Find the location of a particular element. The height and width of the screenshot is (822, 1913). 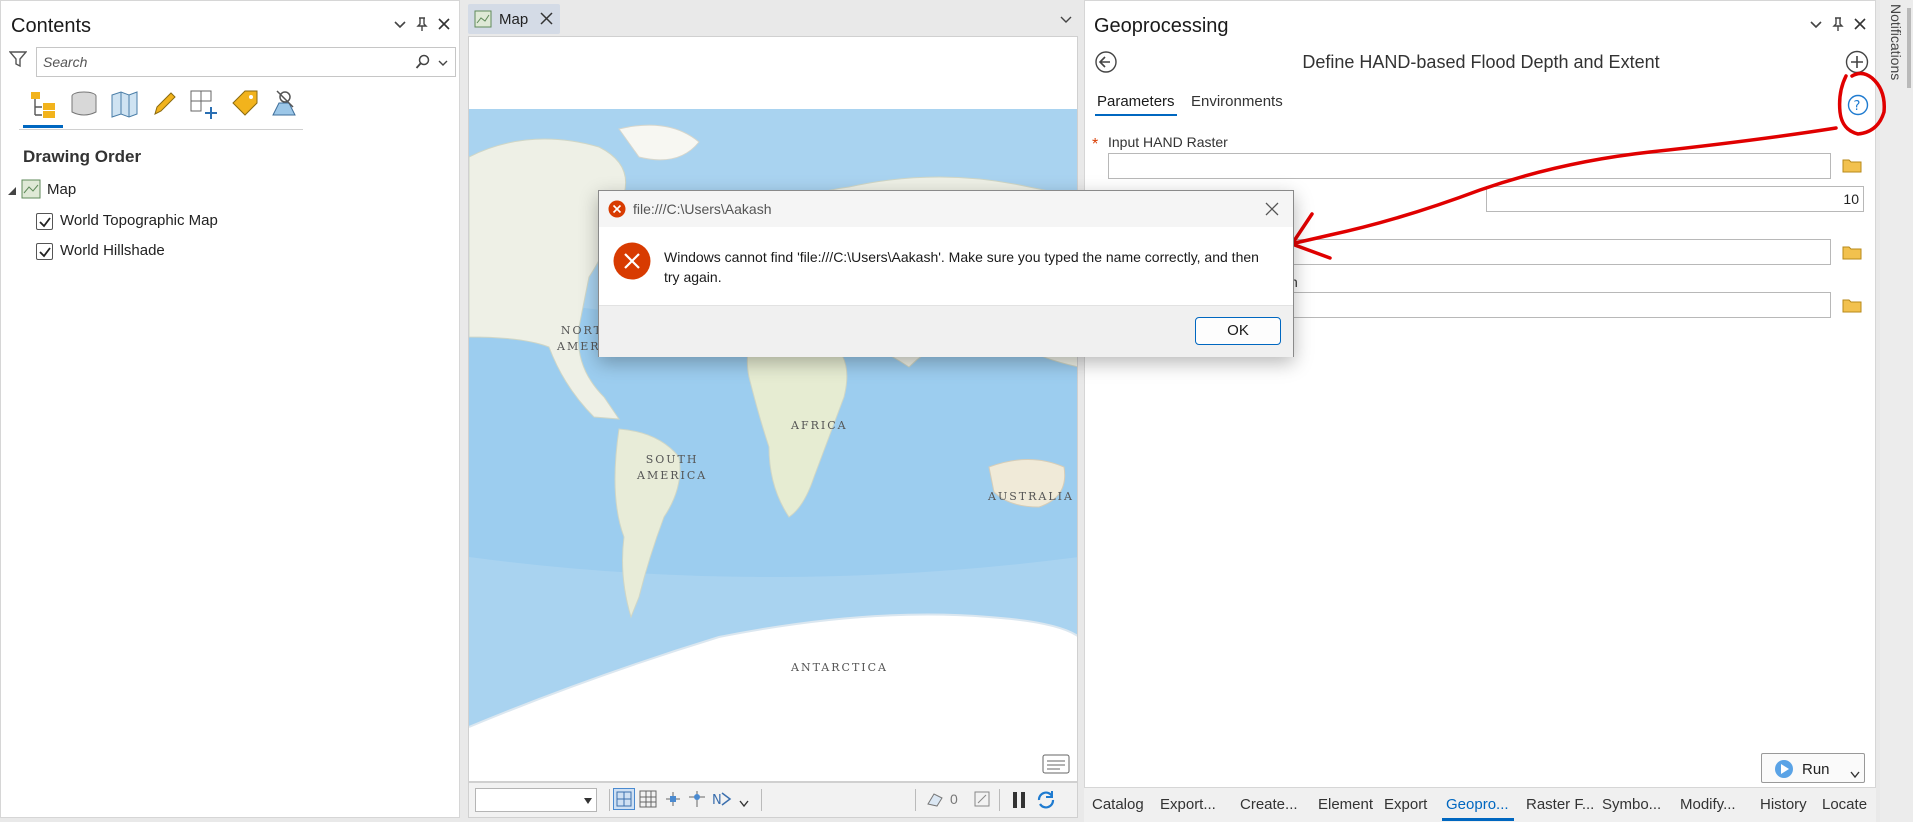

dialog-error-icon is located at coordinates (632, 263).